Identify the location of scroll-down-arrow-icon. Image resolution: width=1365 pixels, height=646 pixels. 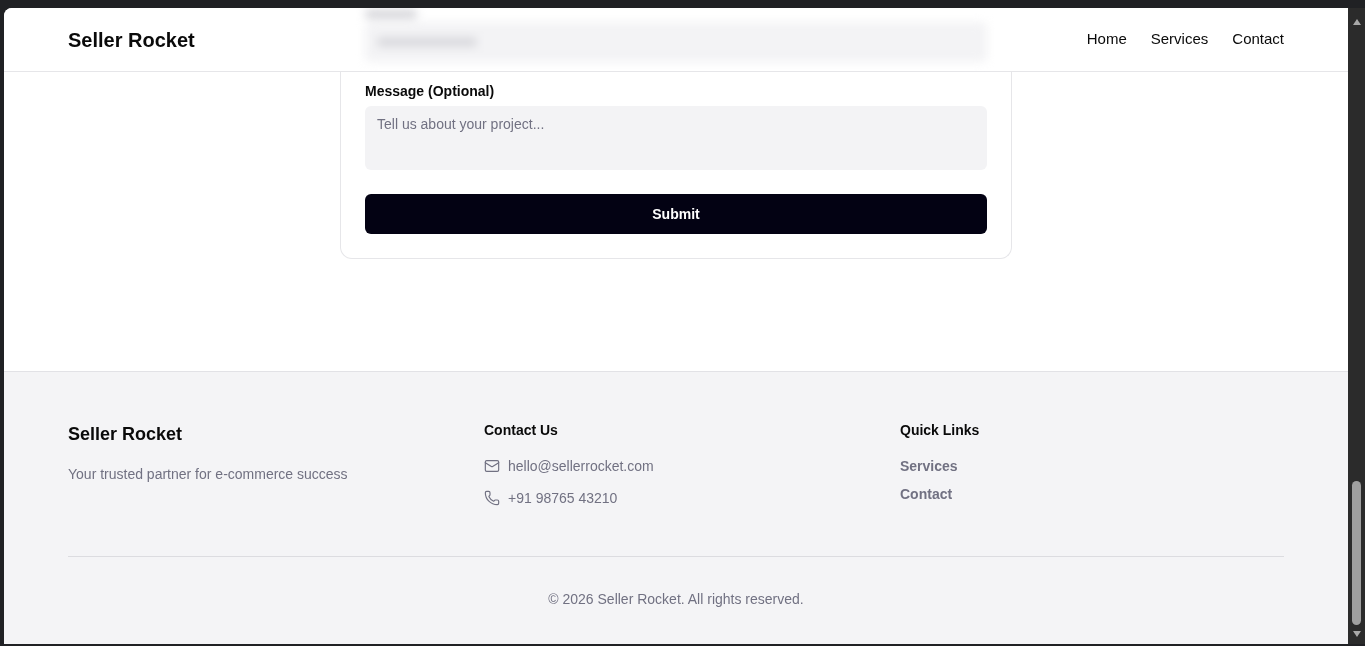
(1356, 634).